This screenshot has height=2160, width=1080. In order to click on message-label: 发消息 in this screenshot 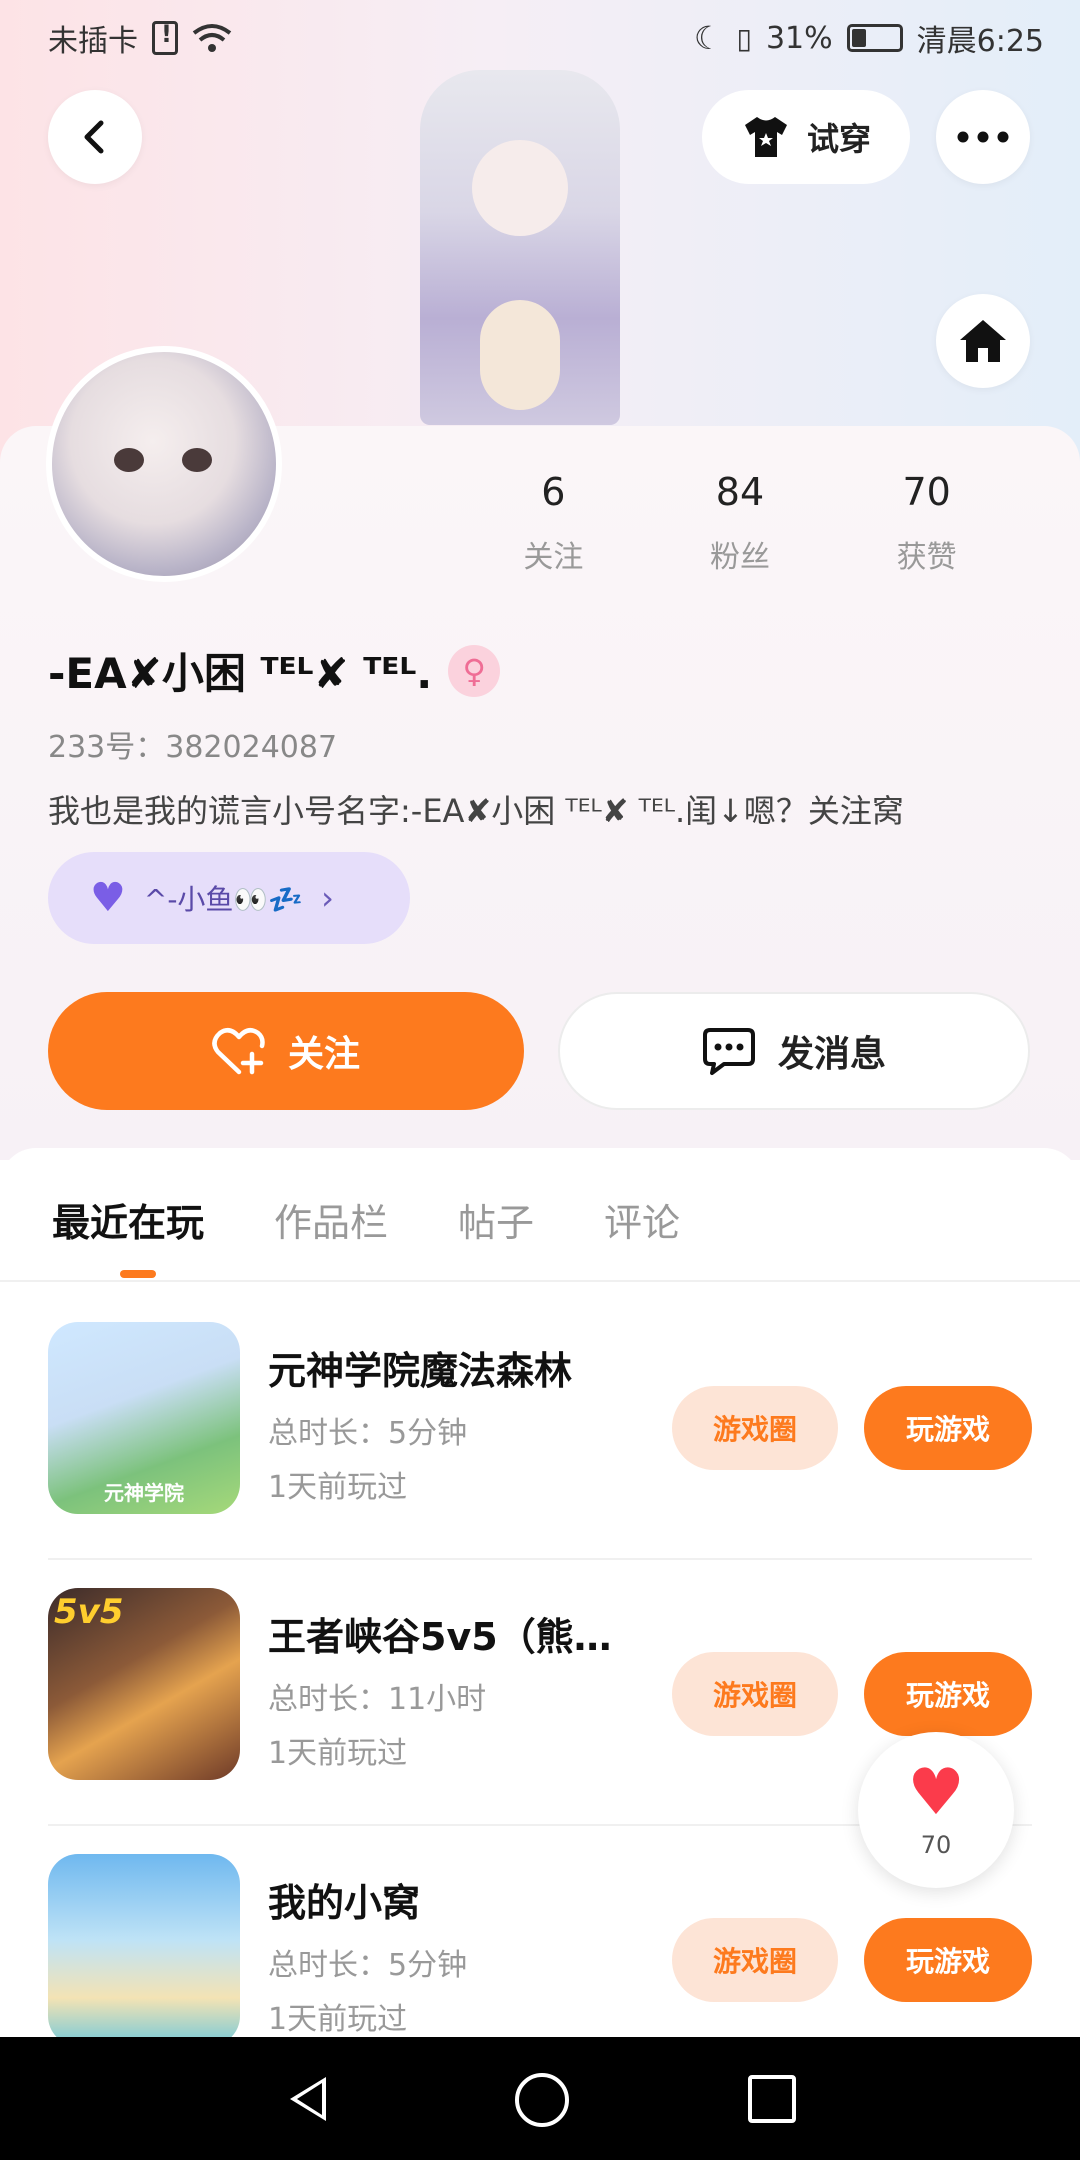, I will do `click(831, 1054)`.